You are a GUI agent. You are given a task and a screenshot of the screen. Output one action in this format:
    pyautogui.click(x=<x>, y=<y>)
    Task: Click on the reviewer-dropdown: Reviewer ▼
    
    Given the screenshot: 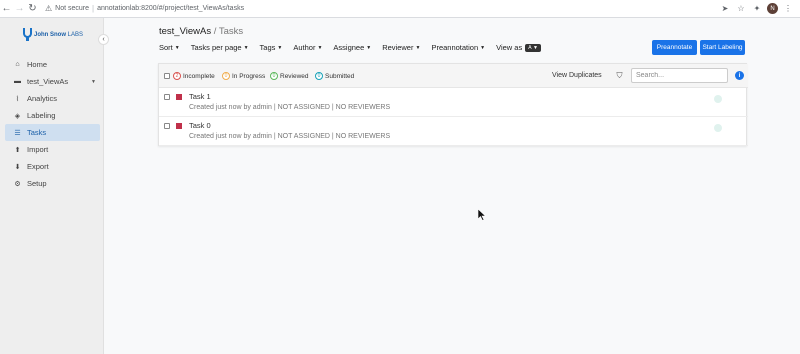 What is the action you would take?
    pyautogui.click(x=401, y=47)
    